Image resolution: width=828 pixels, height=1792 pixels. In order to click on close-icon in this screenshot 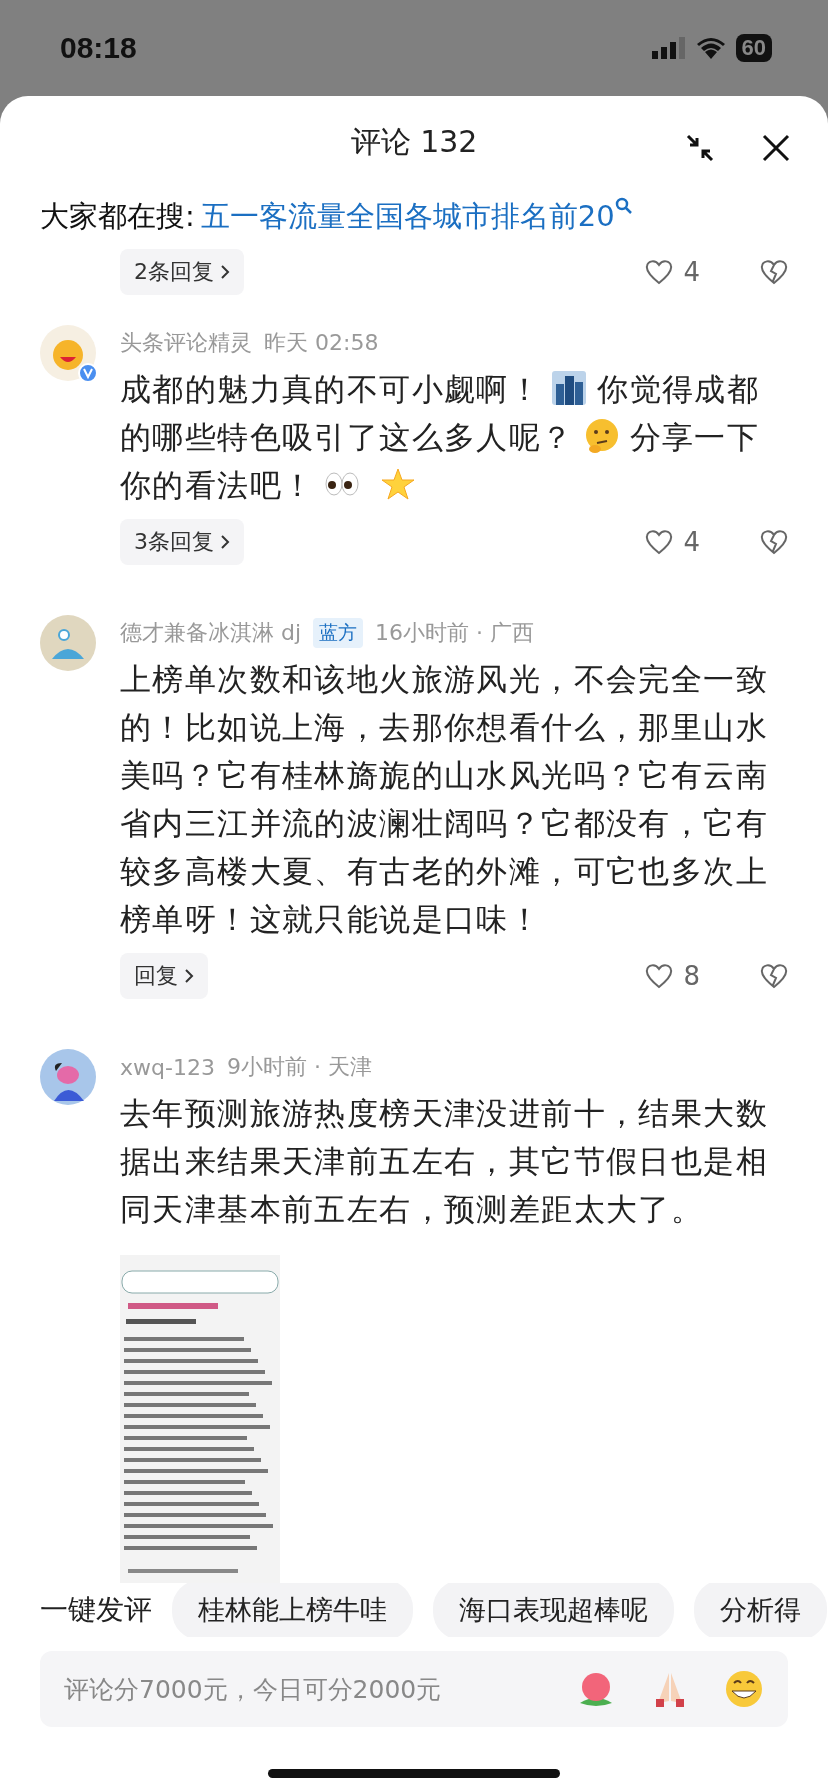, I will do `click(776, 148)`.